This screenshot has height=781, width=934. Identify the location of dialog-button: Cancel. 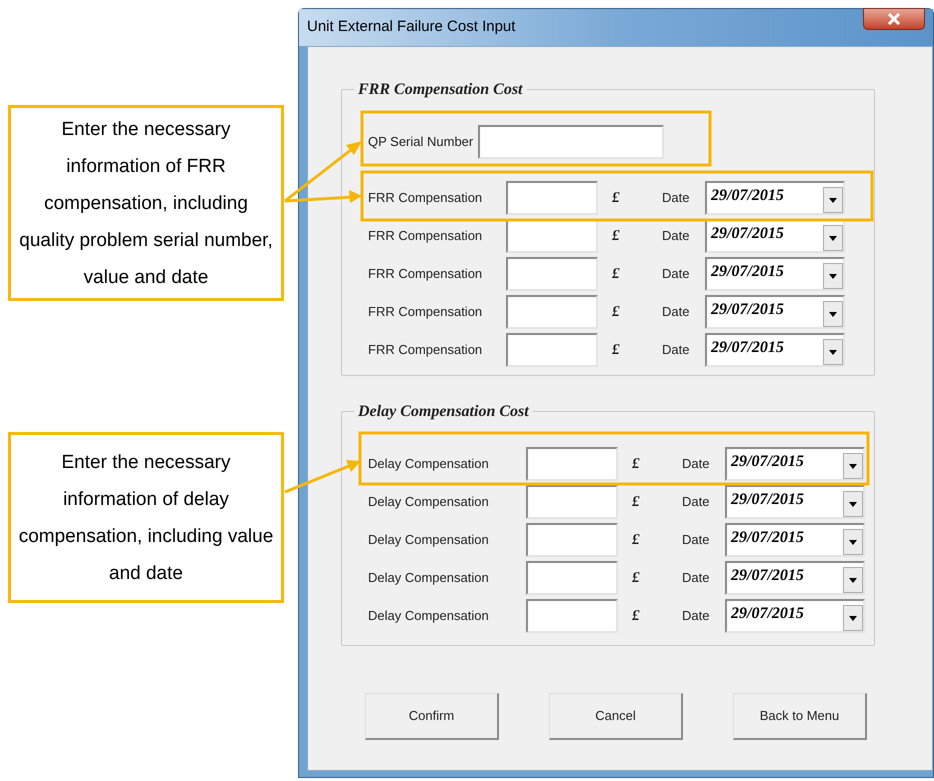
(616, 716).